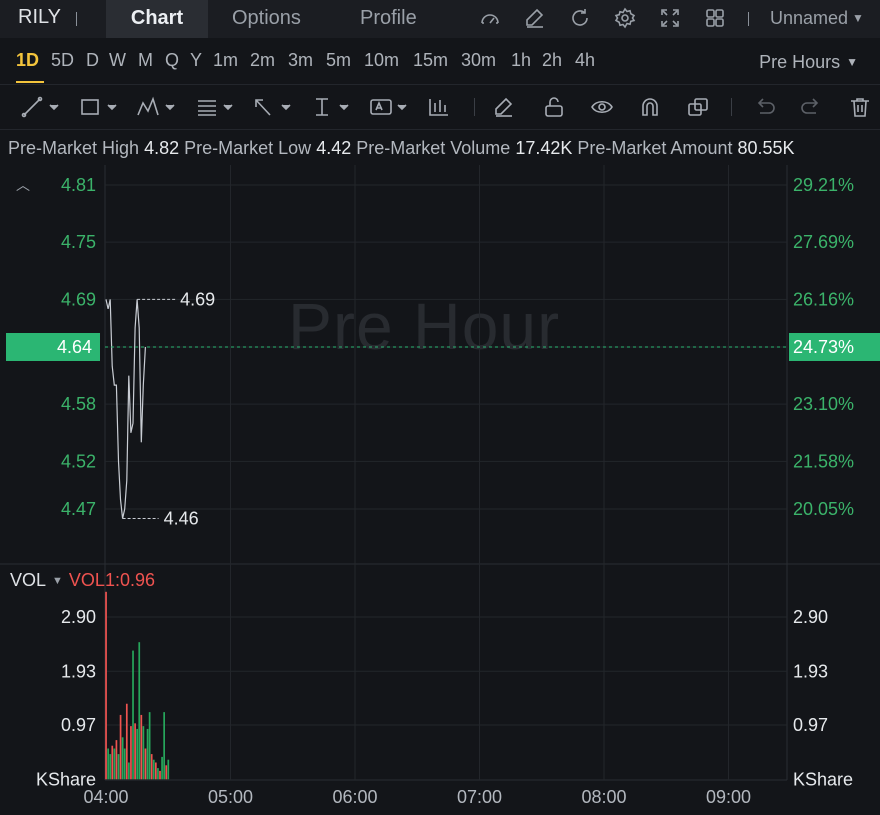 This screenshot has width=880, height=815. Describe the element at coordinates (820, 107) in the screenshot. I see `redo-icon` at that location.